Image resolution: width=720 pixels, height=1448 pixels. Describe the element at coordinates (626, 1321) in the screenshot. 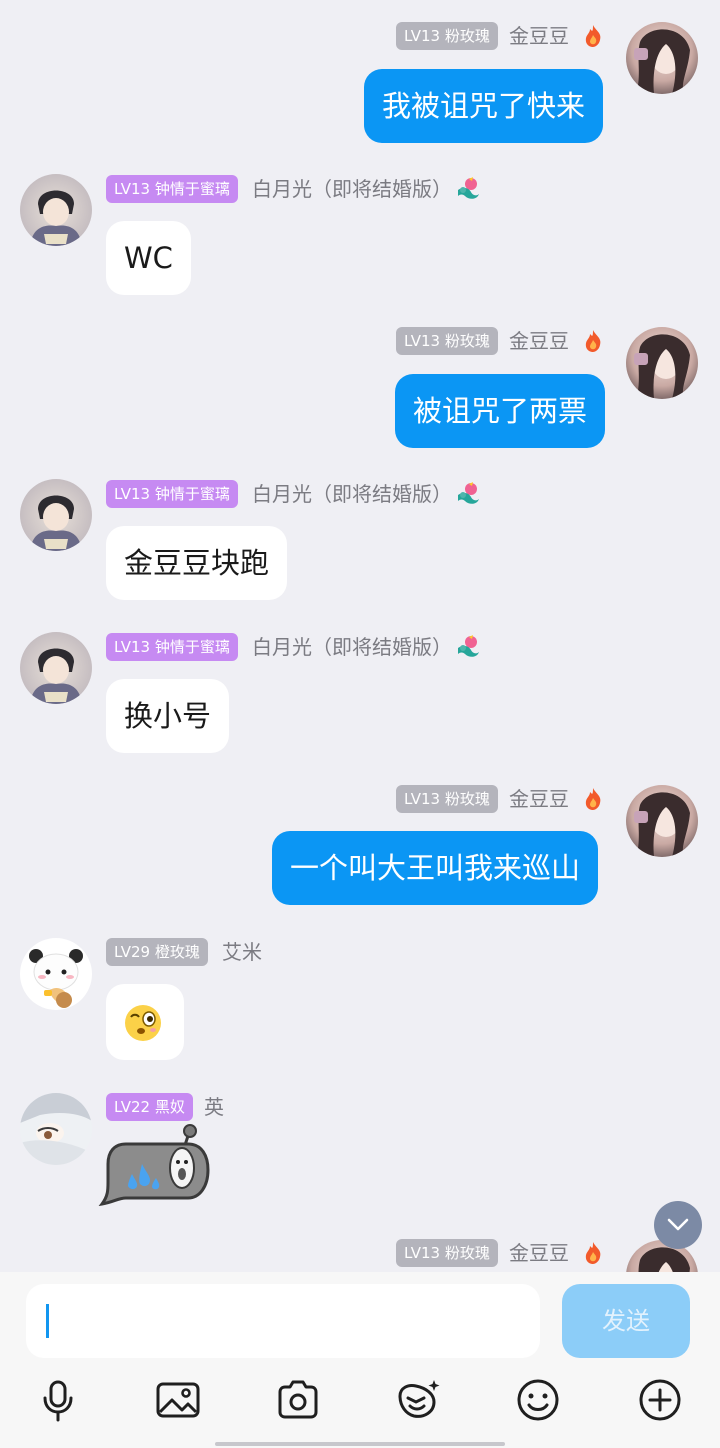

I see `send-button: 发送` at that location.